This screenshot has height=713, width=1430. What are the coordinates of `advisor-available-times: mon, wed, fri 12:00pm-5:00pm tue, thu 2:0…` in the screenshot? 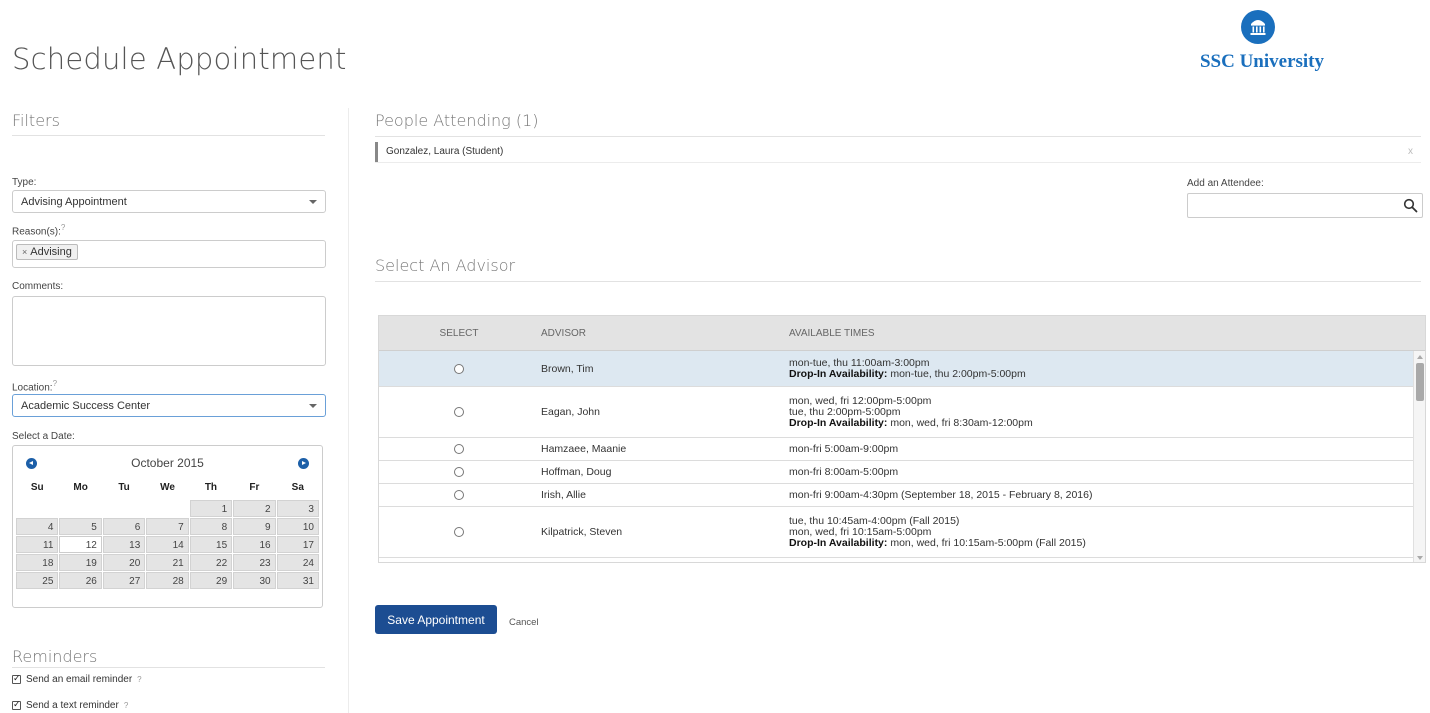 It's located at (1101, 412).